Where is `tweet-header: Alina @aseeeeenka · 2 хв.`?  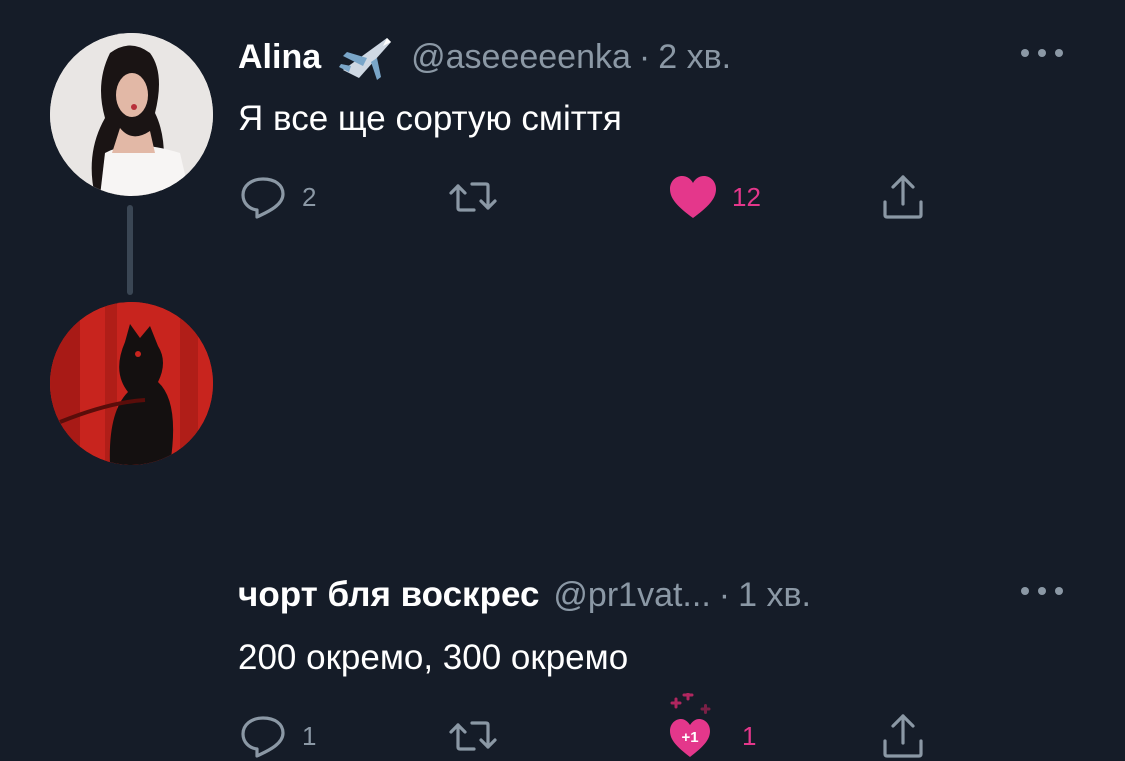
tweet-header: Alina @aseeeeenka · 2 хв. is located at coordinates (484, 57).